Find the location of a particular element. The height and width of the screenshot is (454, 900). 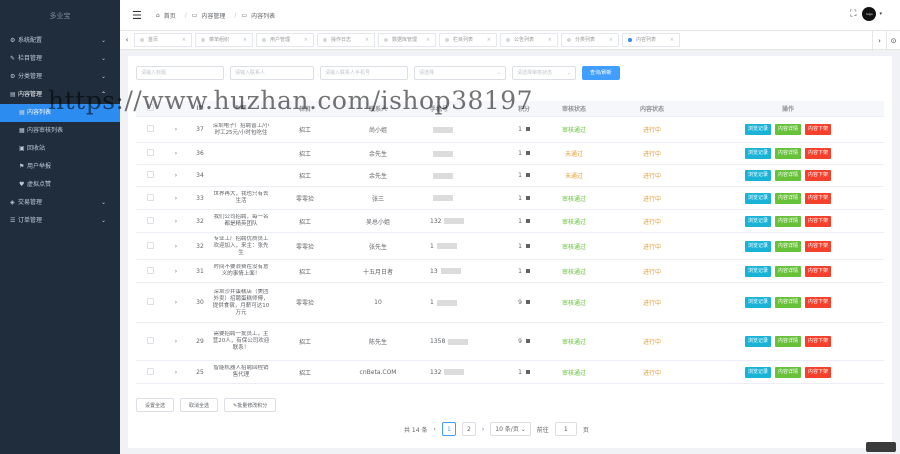

sidebar-item: ▦ 内容列表 is located at coordinates (60, 113).